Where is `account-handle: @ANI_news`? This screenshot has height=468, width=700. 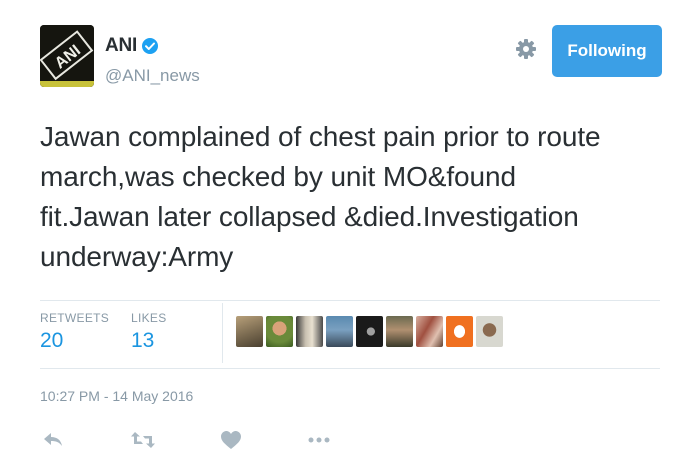
account-handle: @ANI_news is located at coordinates (152, 76).